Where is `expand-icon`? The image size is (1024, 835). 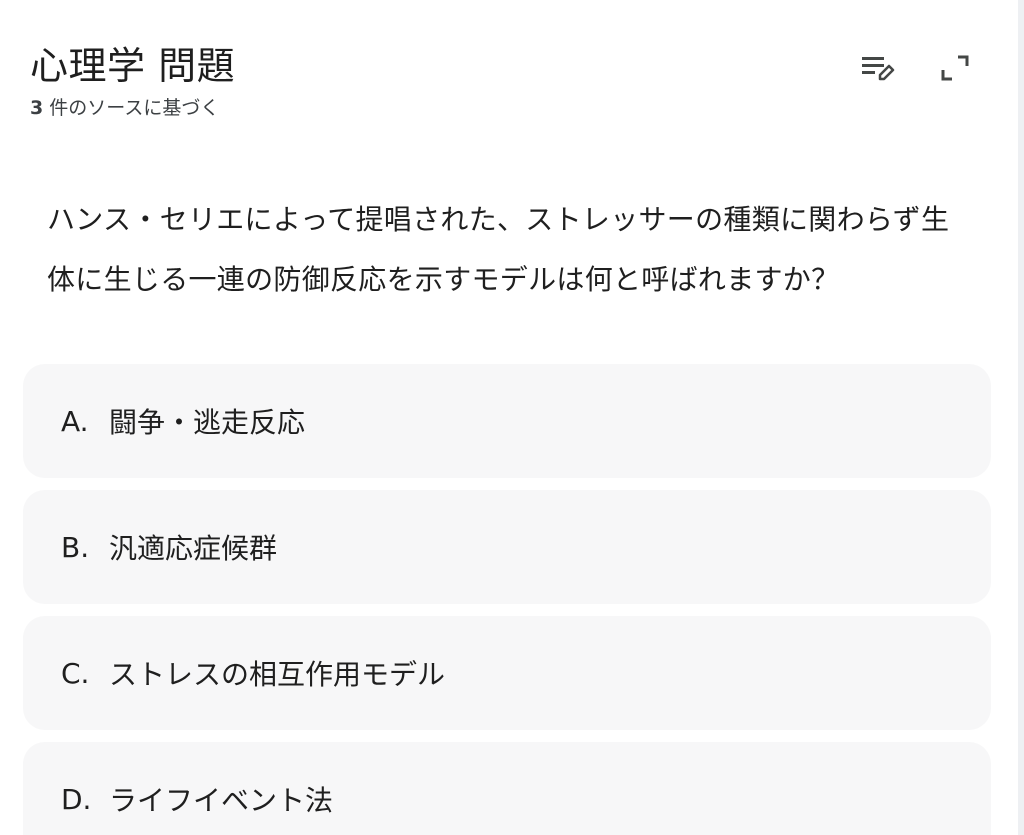 expand-icon is located at coordinates (955, 68).